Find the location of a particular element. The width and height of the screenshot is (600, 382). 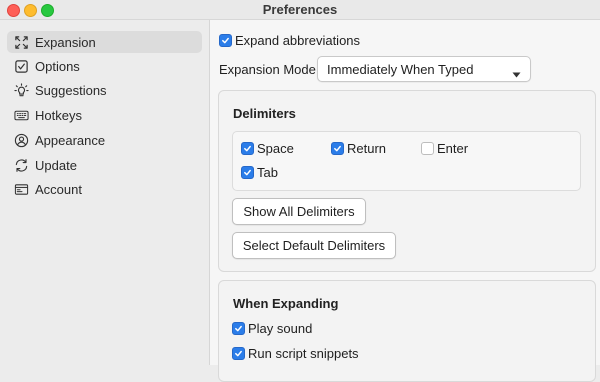

delimiters-list: Space Return Enter Tab is located at coordinates (406, 161).